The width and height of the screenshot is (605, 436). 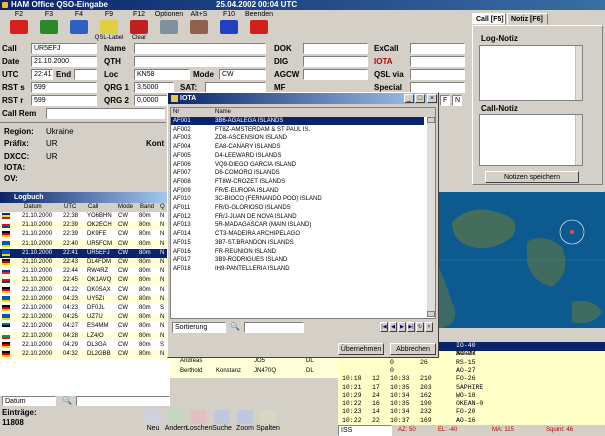 I want to click on call-rem-field, so click(x=105, y=113).